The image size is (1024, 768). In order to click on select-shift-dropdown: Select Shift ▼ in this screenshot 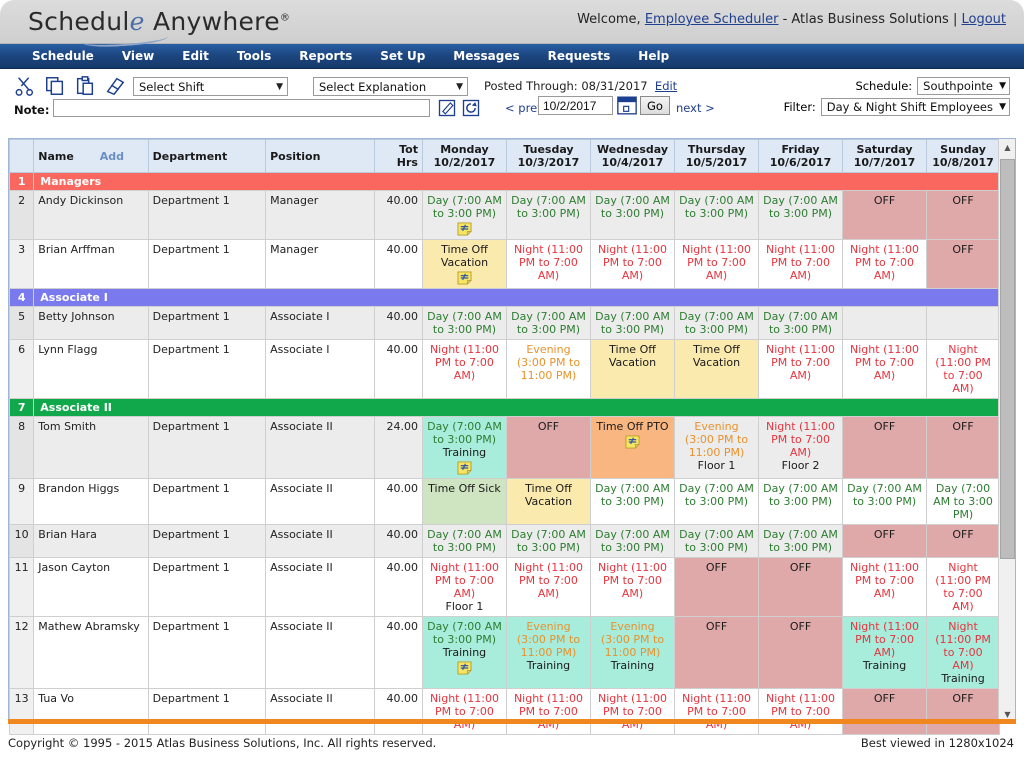, I will do `click(210, 86)`.